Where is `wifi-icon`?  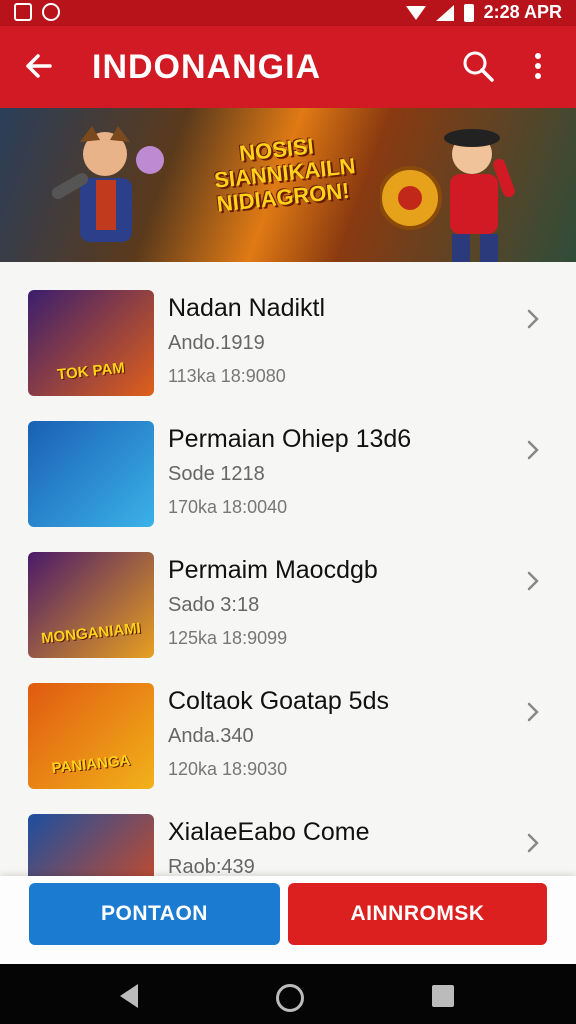 wifi-icon is located at coordinates (415, 12).